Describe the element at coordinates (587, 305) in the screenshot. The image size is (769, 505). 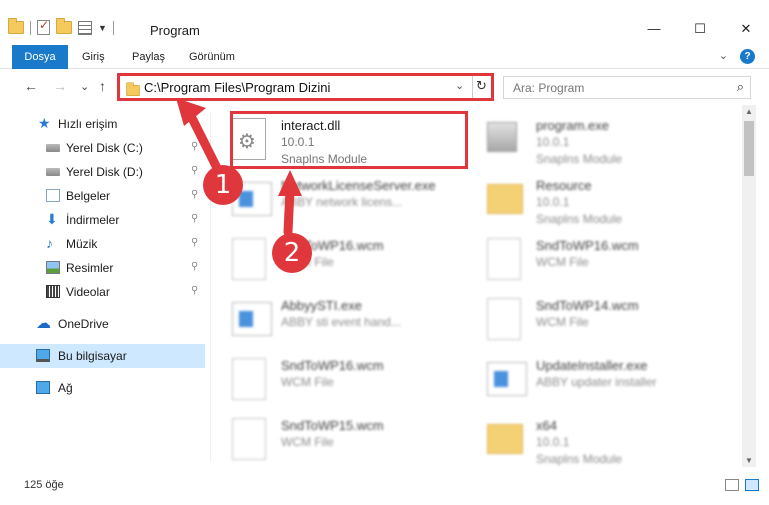
I see `file-name: SndToWP14.wcm` at that location.